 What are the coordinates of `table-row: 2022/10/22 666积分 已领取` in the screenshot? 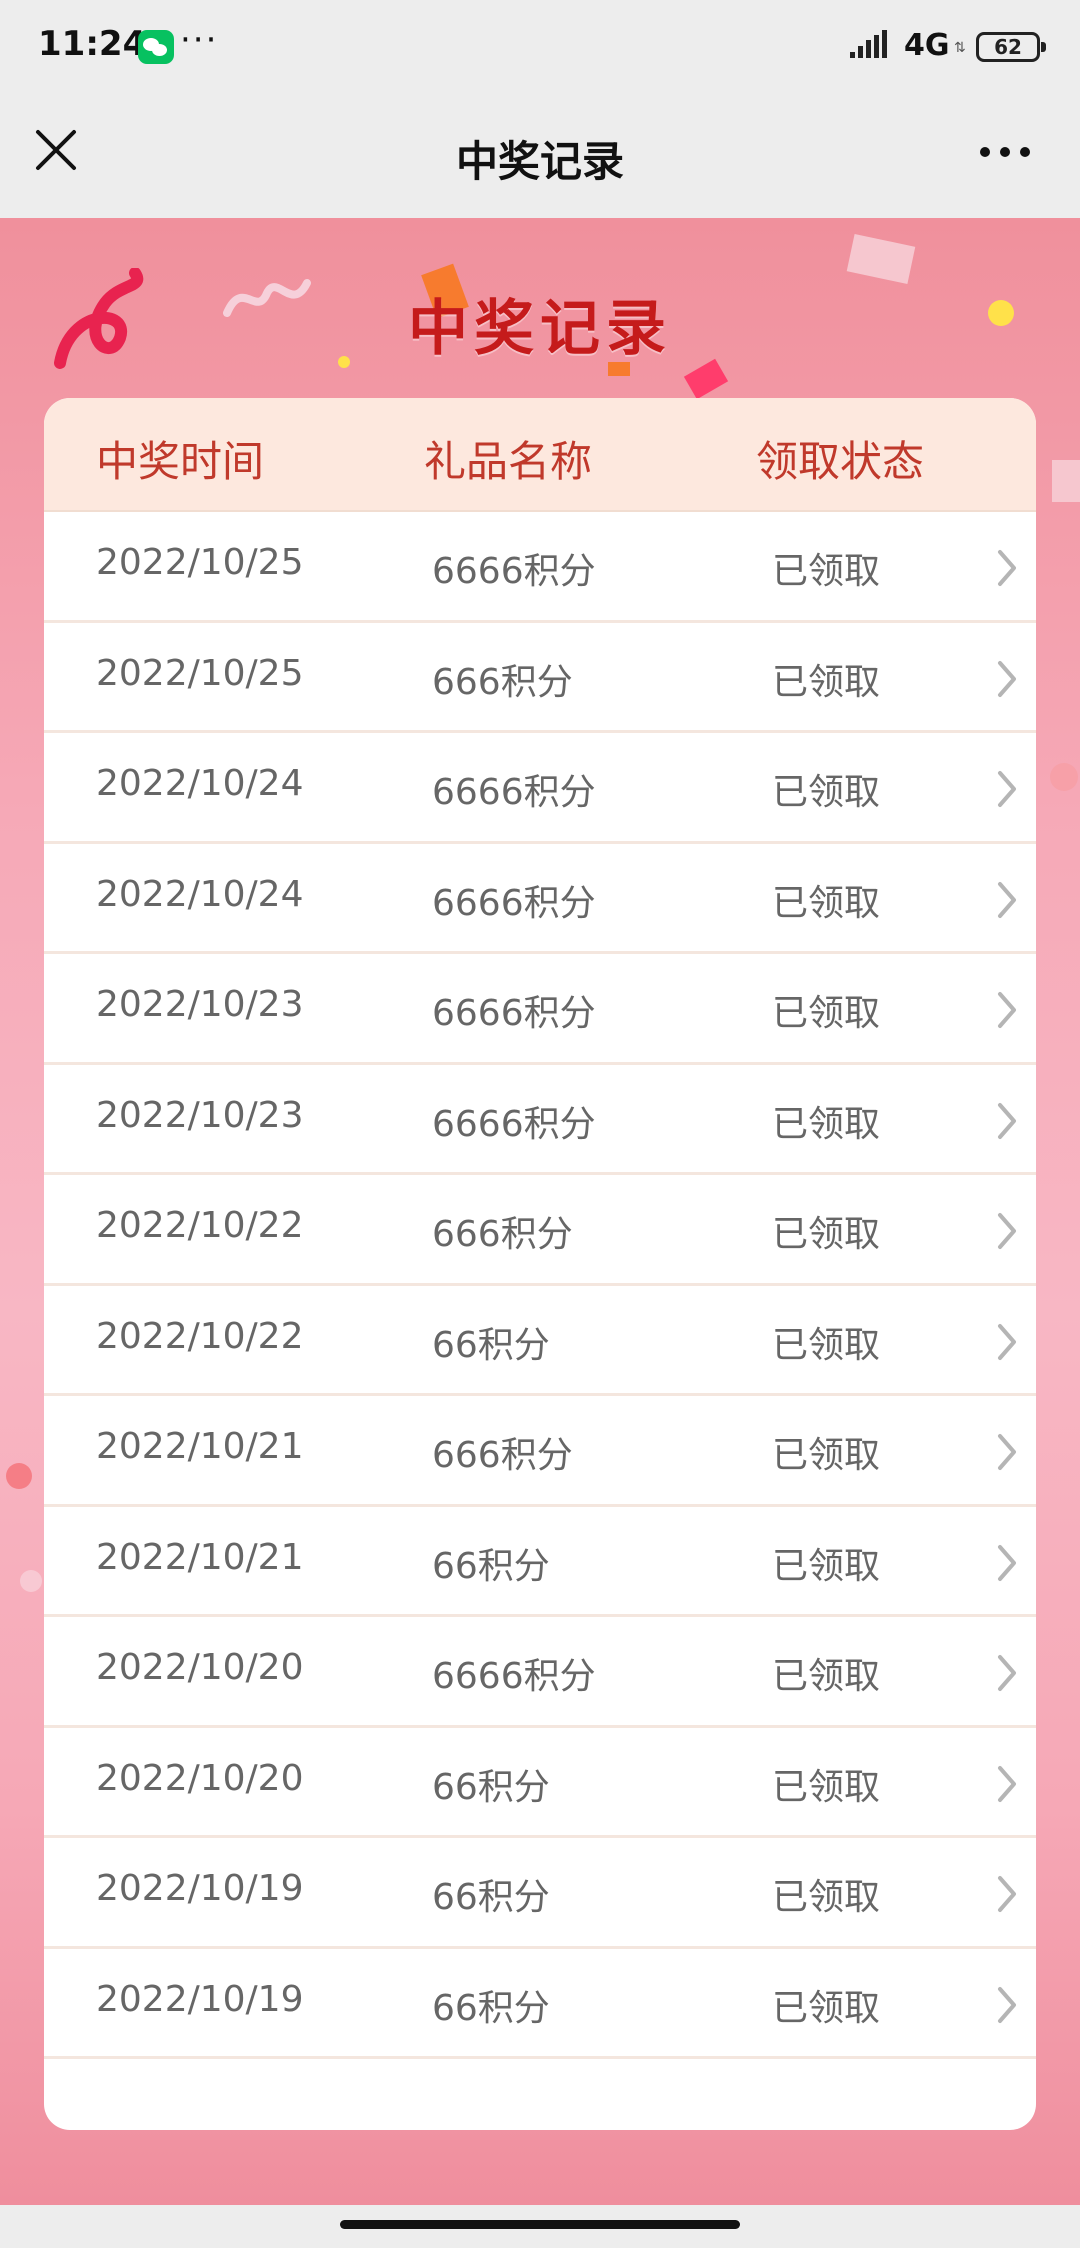 It's located at (540, 1230).